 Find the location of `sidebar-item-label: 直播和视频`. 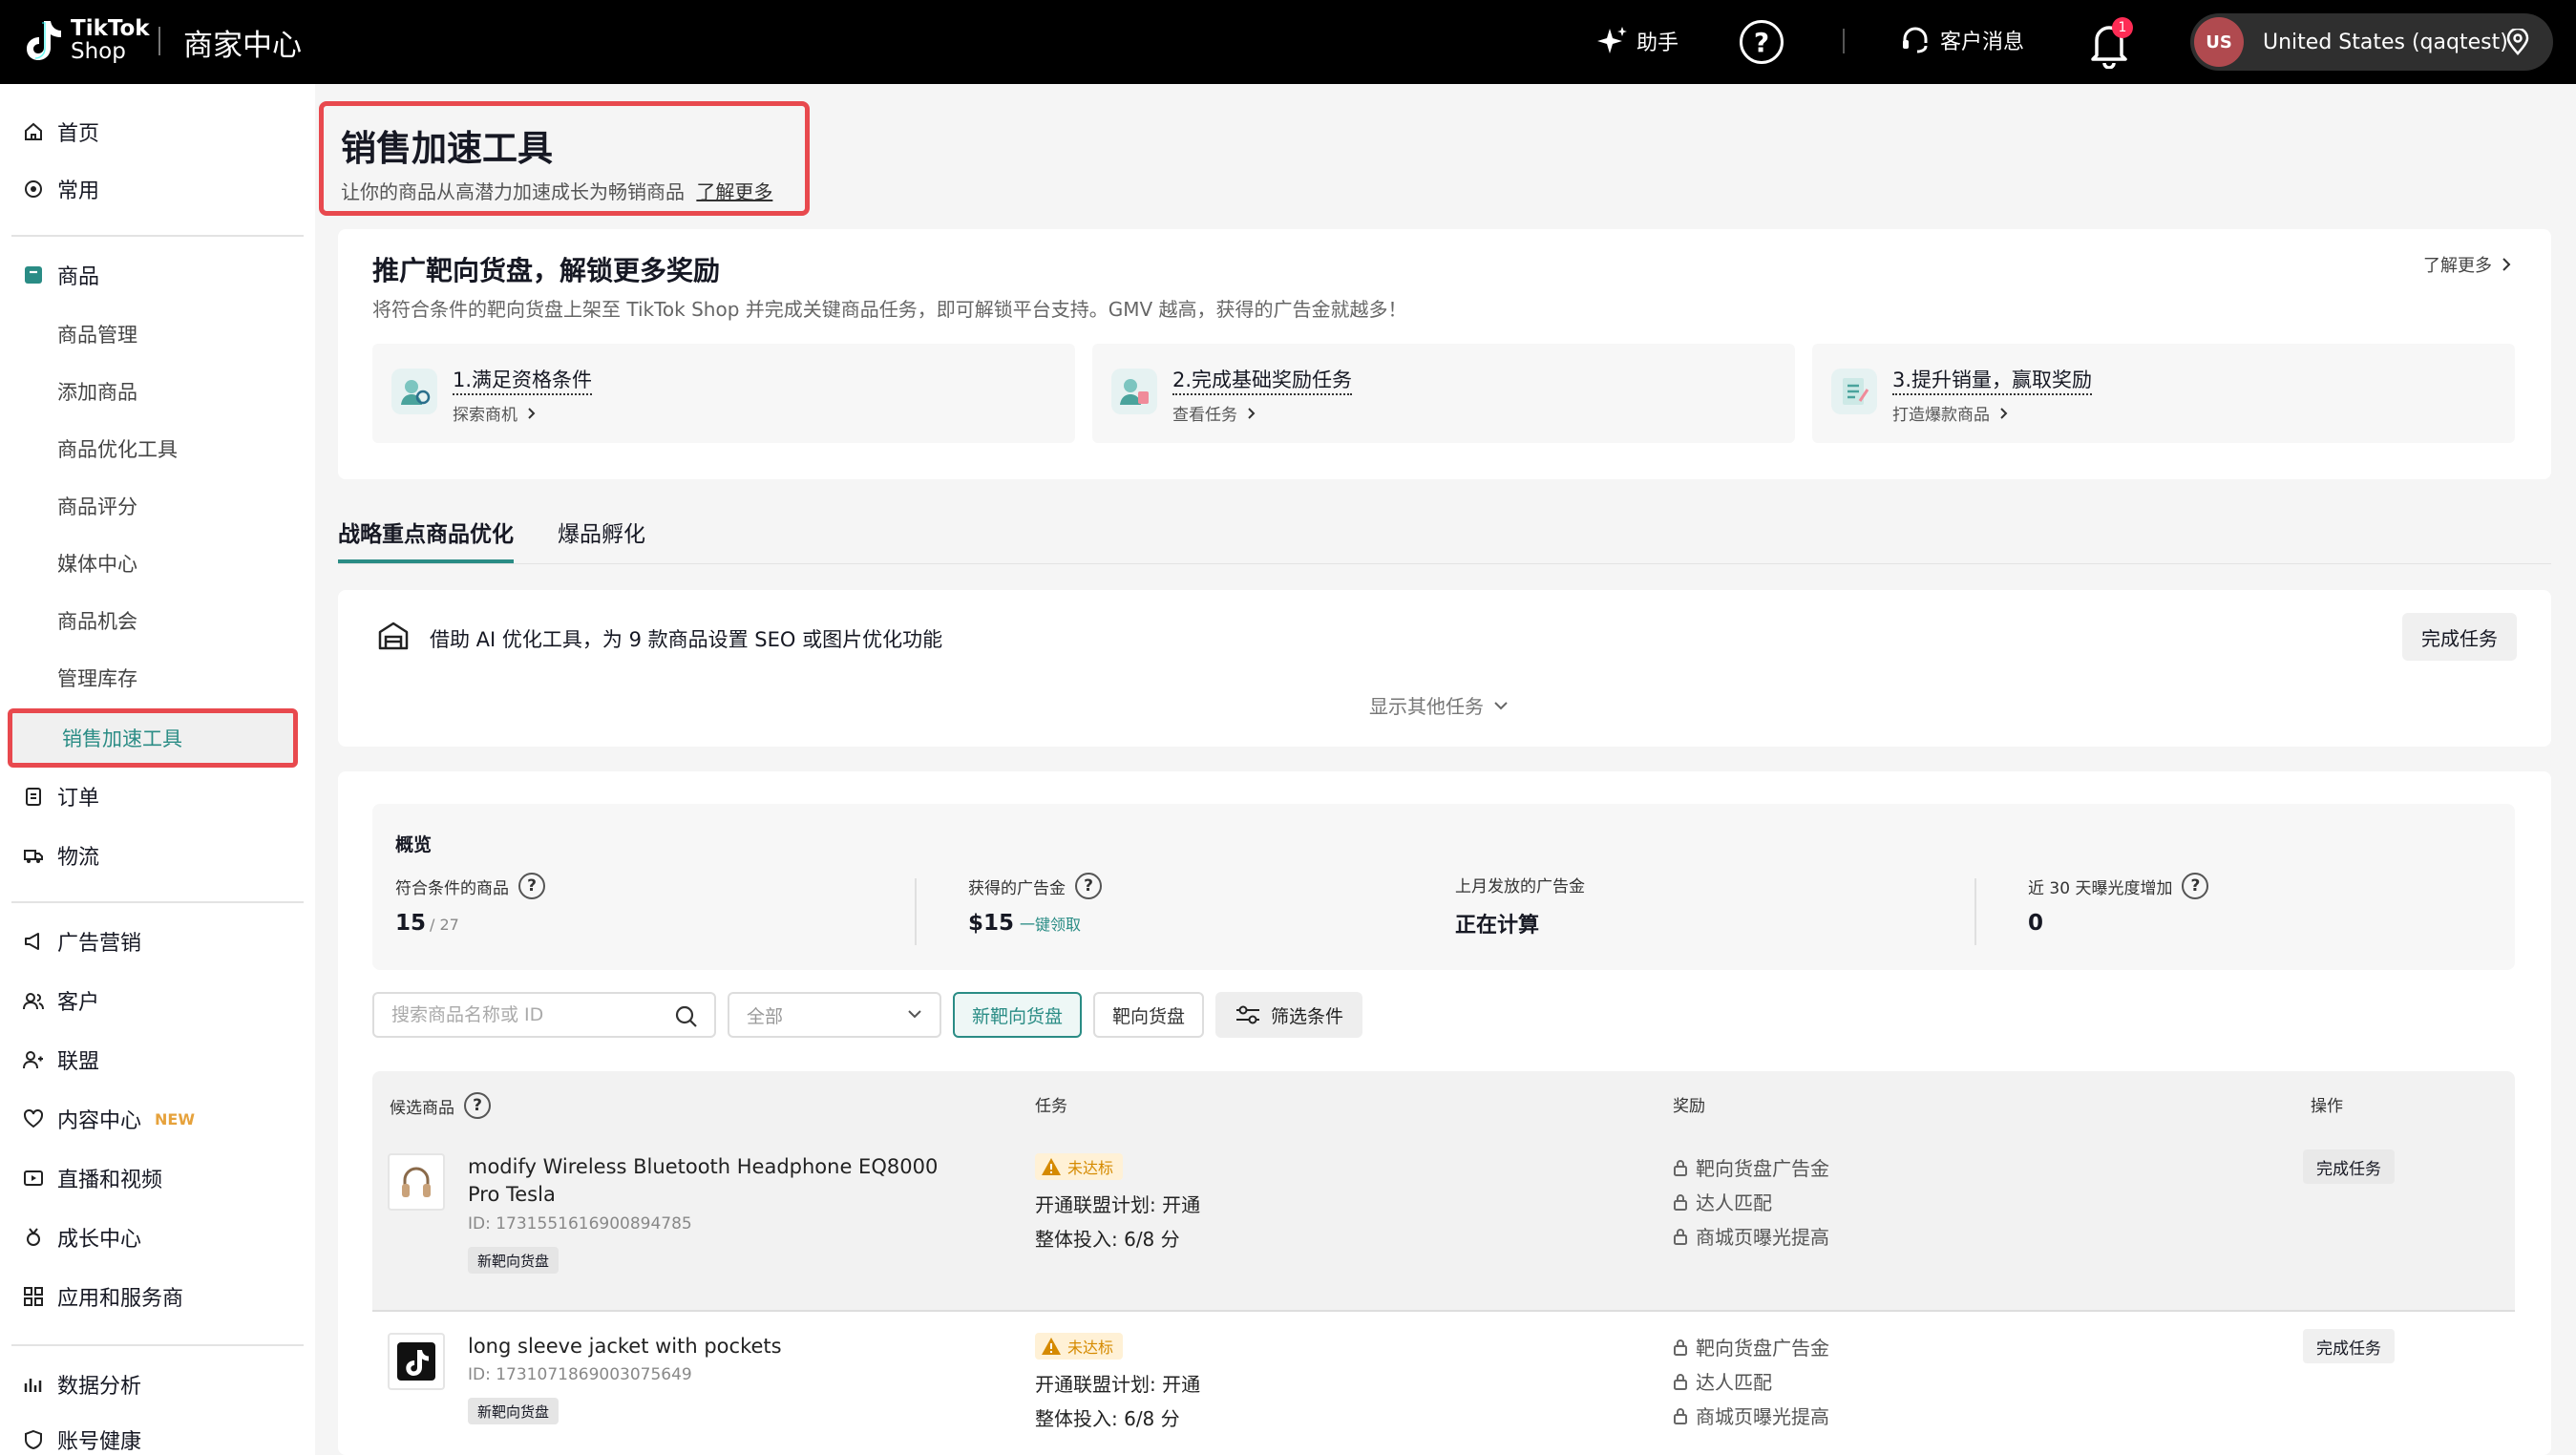

sidebar-item-label: 直播和视频 is located at coordinates (110, 1180).